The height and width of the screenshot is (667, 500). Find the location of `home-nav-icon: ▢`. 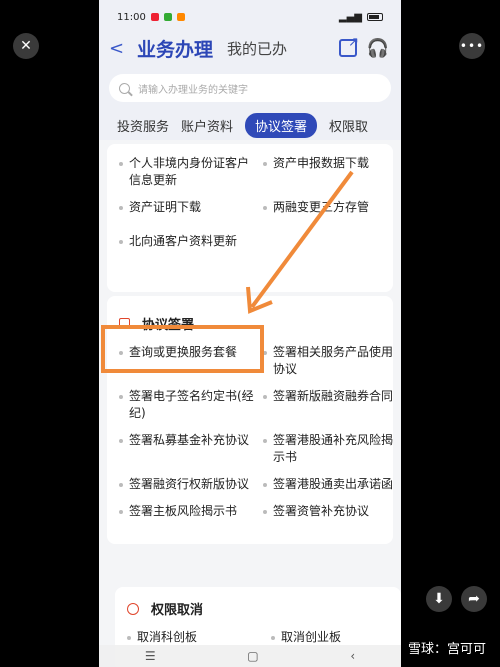

home-nav-icon: ▢ is located at coordinates (252, 656).